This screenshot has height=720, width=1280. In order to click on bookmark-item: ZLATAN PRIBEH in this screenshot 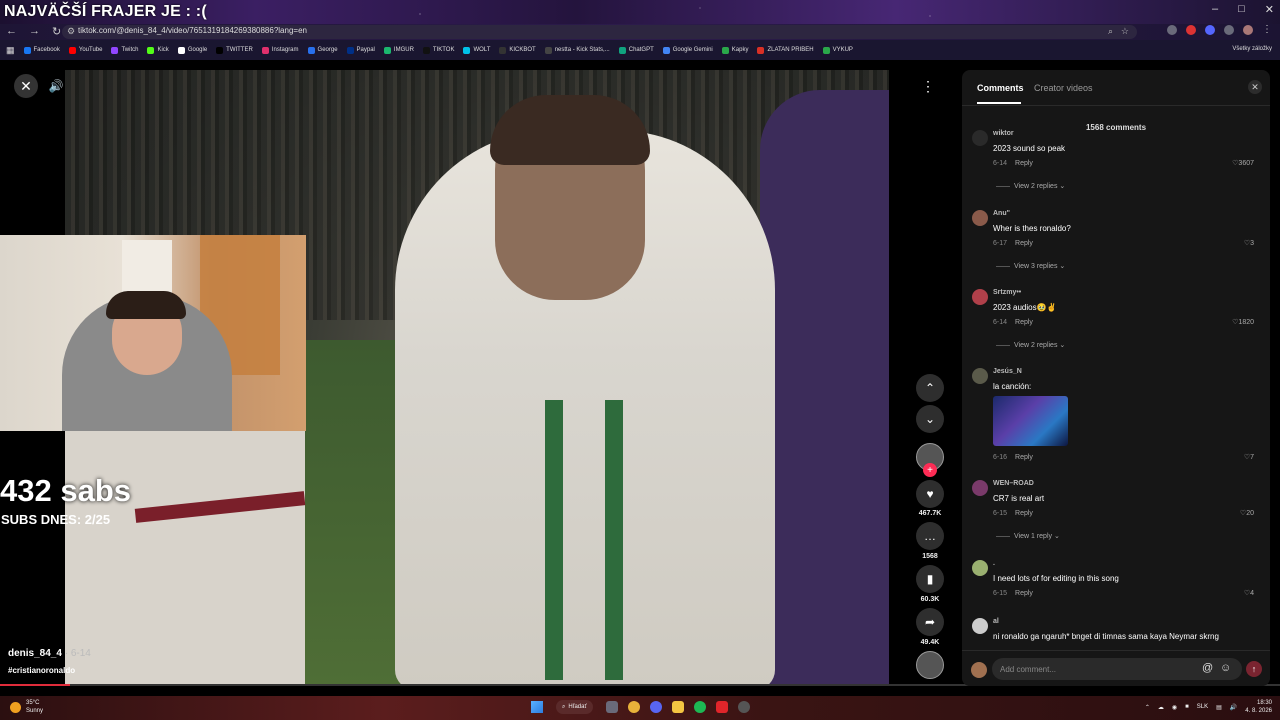, I will do `click(785, 50)`.